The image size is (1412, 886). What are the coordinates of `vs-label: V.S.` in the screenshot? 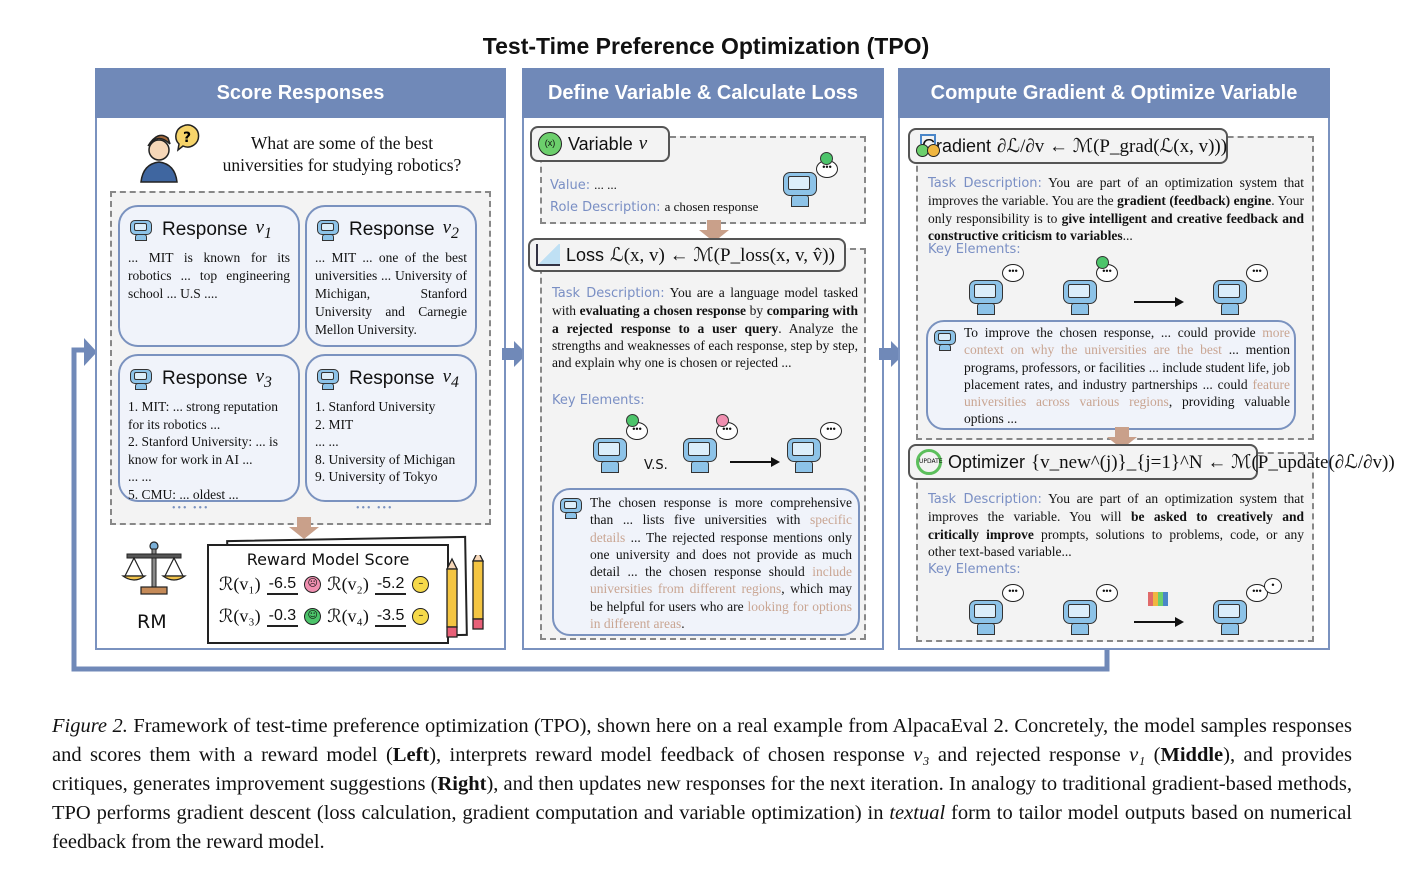 It's located at (656, 465).